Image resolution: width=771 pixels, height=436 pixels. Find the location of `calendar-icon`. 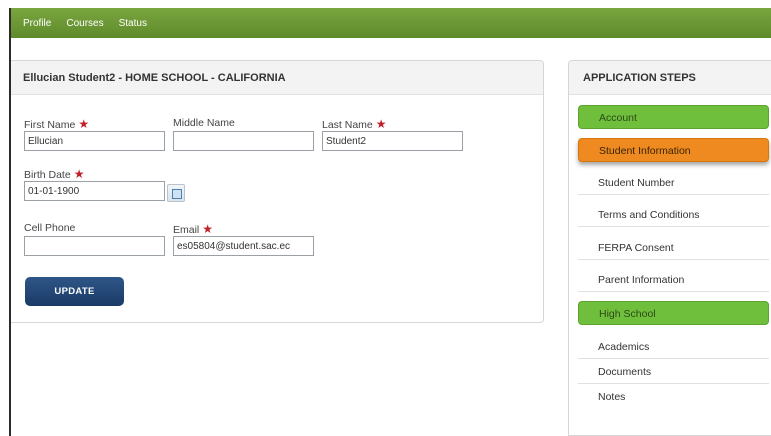

calendar-icon is located at coordinates (176, 193).